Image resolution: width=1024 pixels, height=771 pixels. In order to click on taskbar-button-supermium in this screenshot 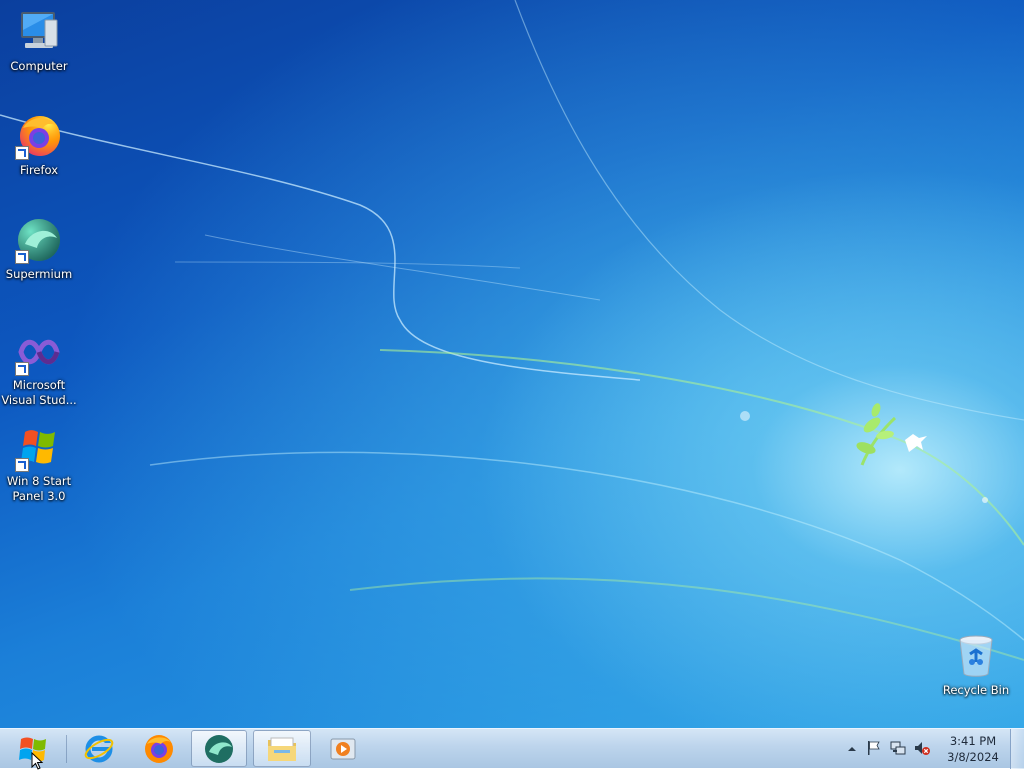, I will do `click(219, 748)`.